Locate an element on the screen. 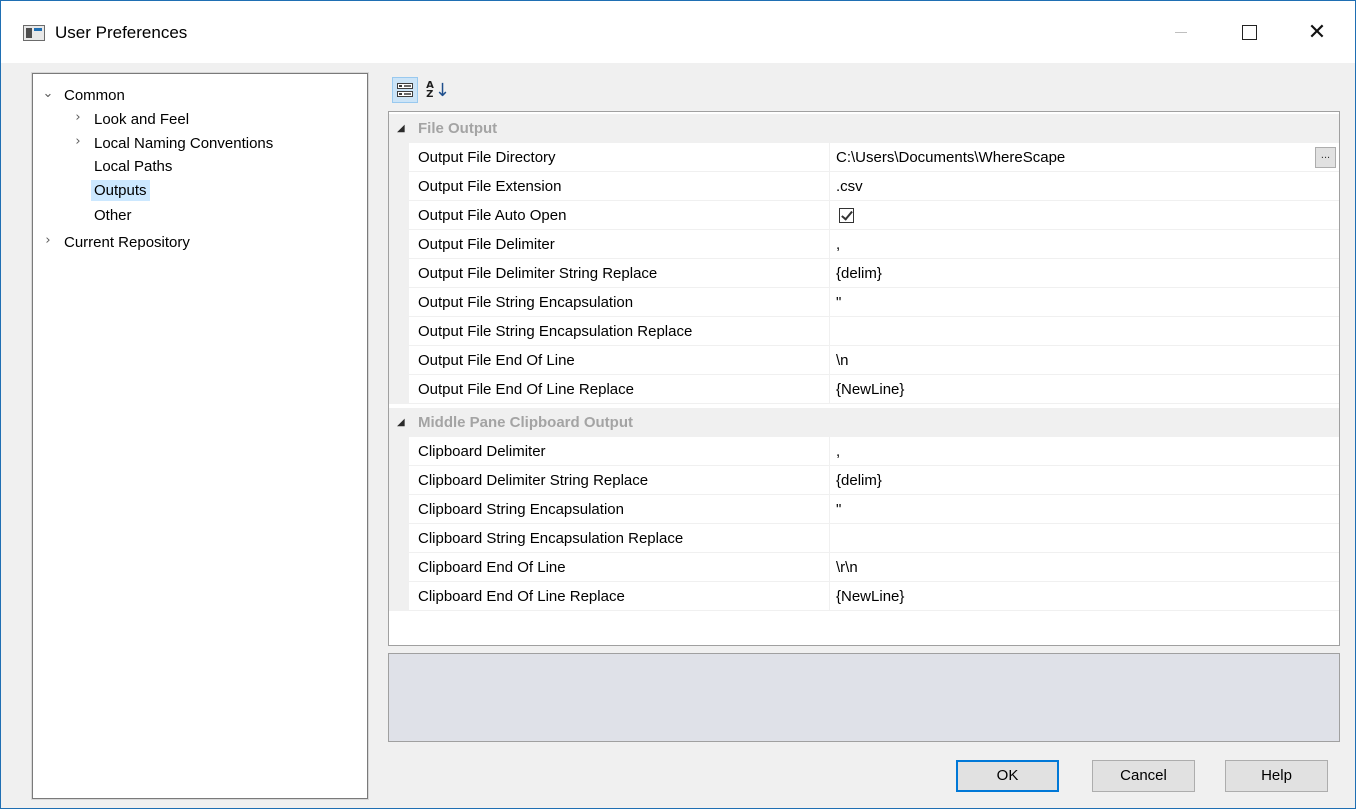 This screenshot has width=1356, height=809. chevron-down-icon: ⌄ is located at coordinates (48, 94).